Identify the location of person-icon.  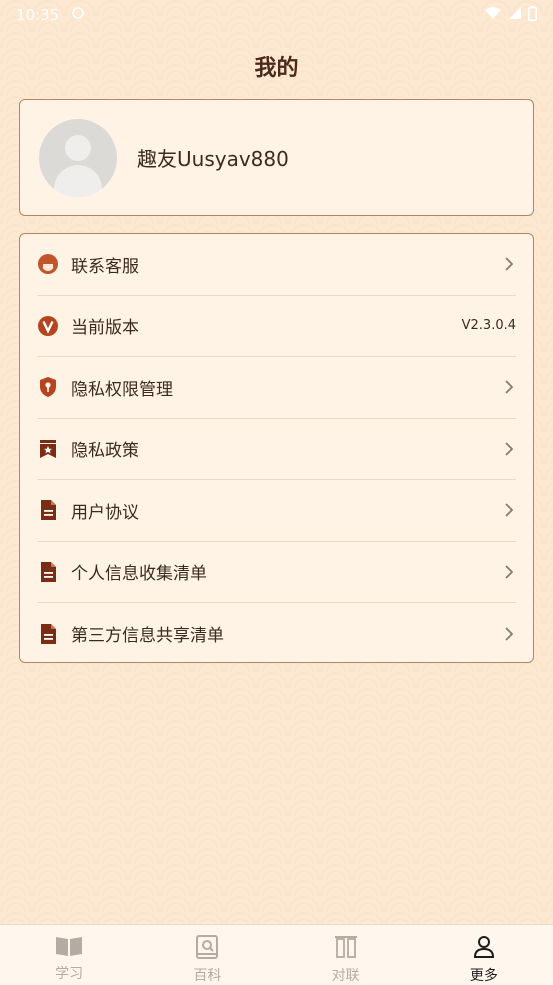
(484, 949).